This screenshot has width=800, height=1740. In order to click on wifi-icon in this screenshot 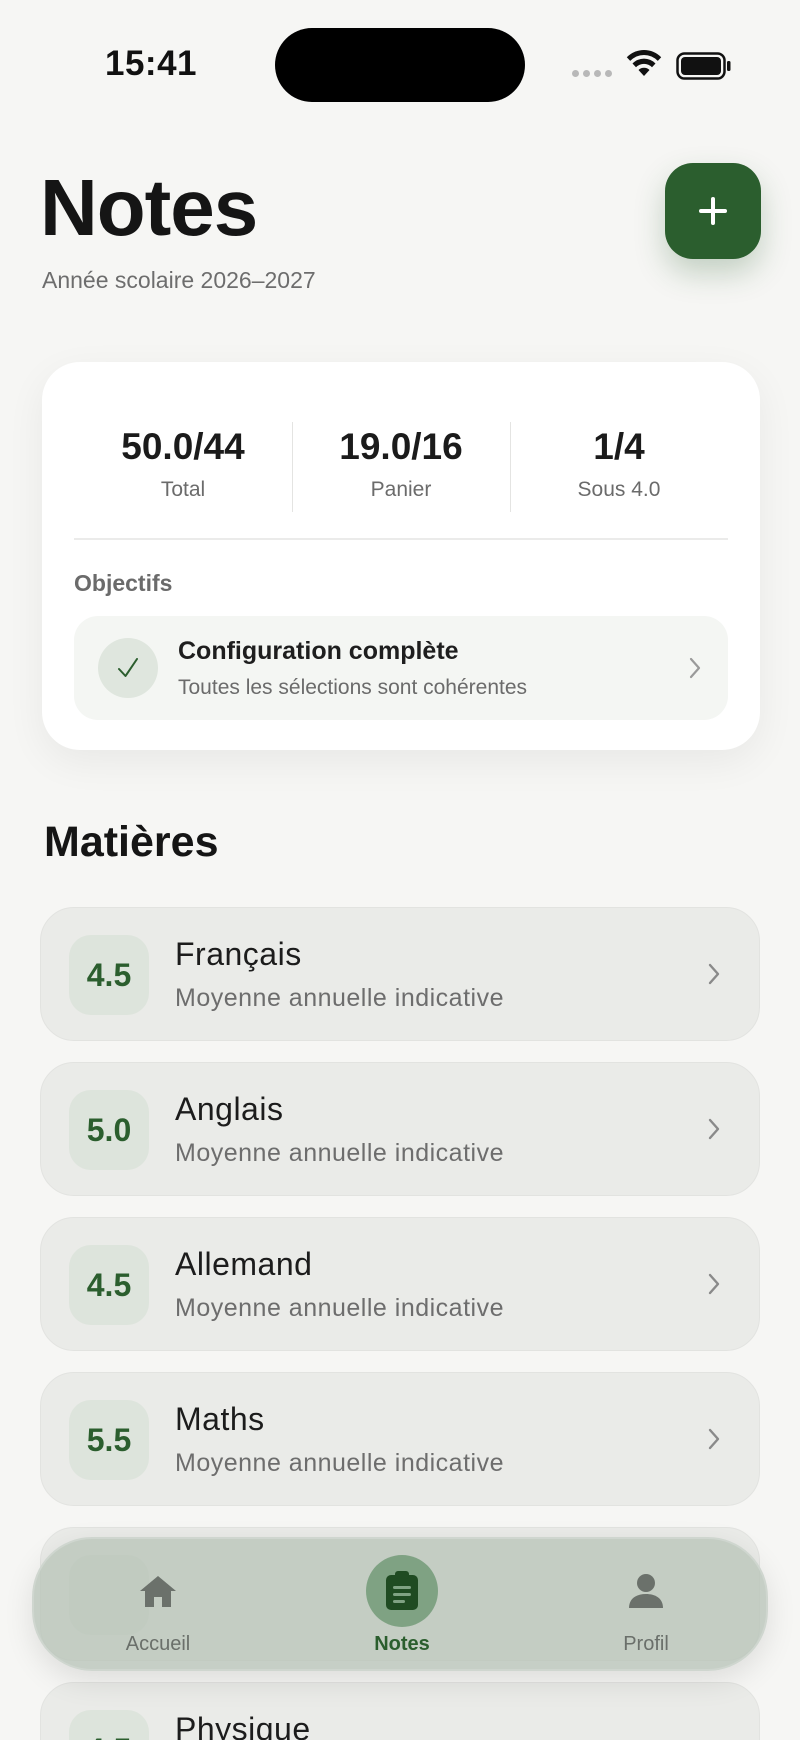, I will do `click(644, 62)`.